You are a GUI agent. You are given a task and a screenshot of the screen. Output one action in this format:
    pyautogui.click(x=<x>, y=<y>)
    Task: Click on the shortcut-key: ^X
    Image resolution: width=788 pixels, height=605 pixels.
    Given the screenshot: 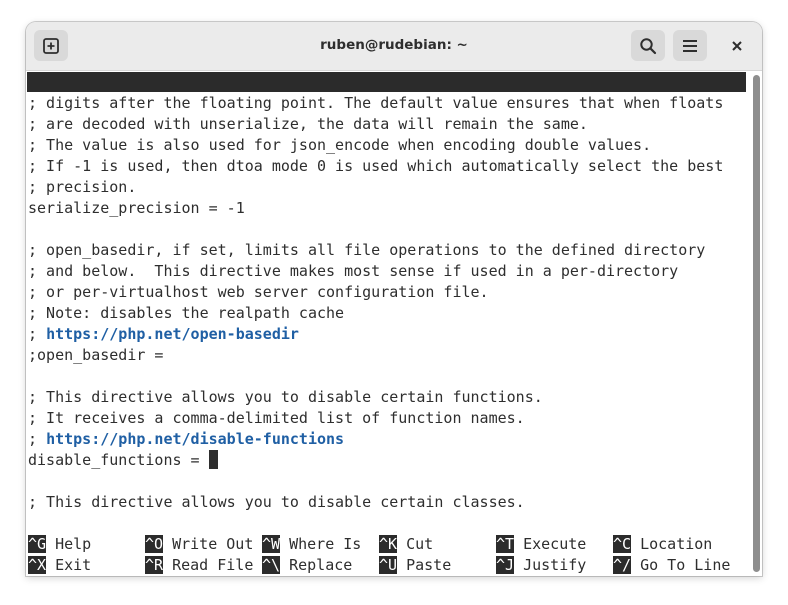 What is the action you would take?
    pyautogui.click(x=37, y=565)
    